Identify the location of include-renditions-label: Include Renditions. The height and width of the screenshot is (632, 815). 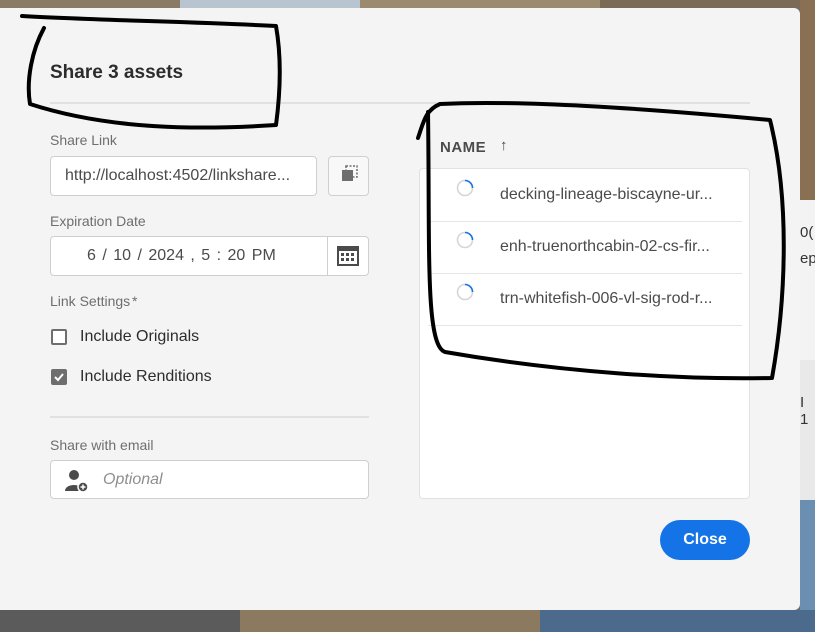
(146, 377).